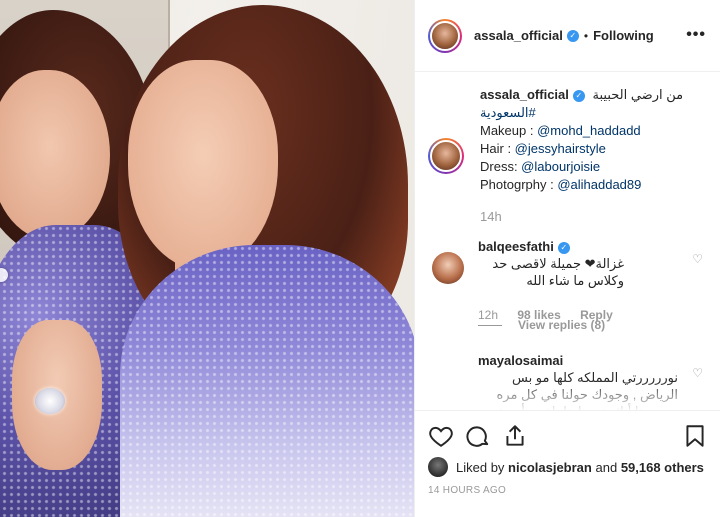 The height and width of the screenshot is (517, 720). I want to click on post-header: assala_official ✓ • Following •••, so click(567, 36).